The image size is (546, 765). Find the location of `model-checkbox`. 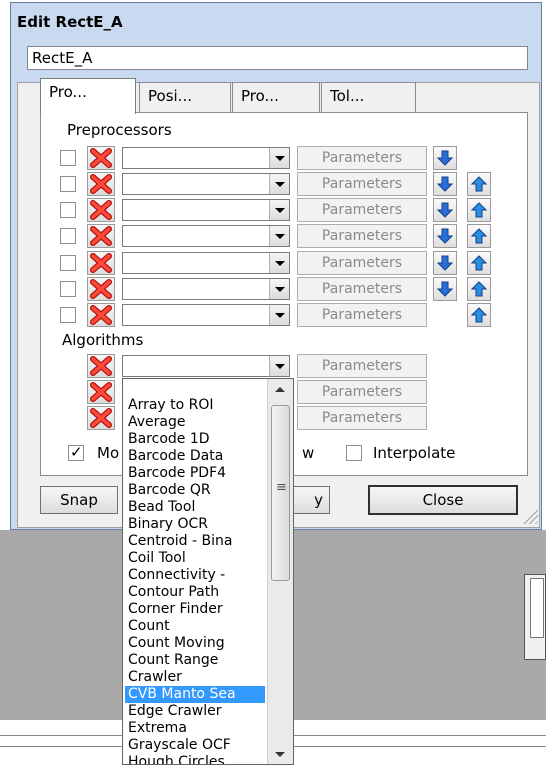

model-checkbox is located at coordinates (76, 452).